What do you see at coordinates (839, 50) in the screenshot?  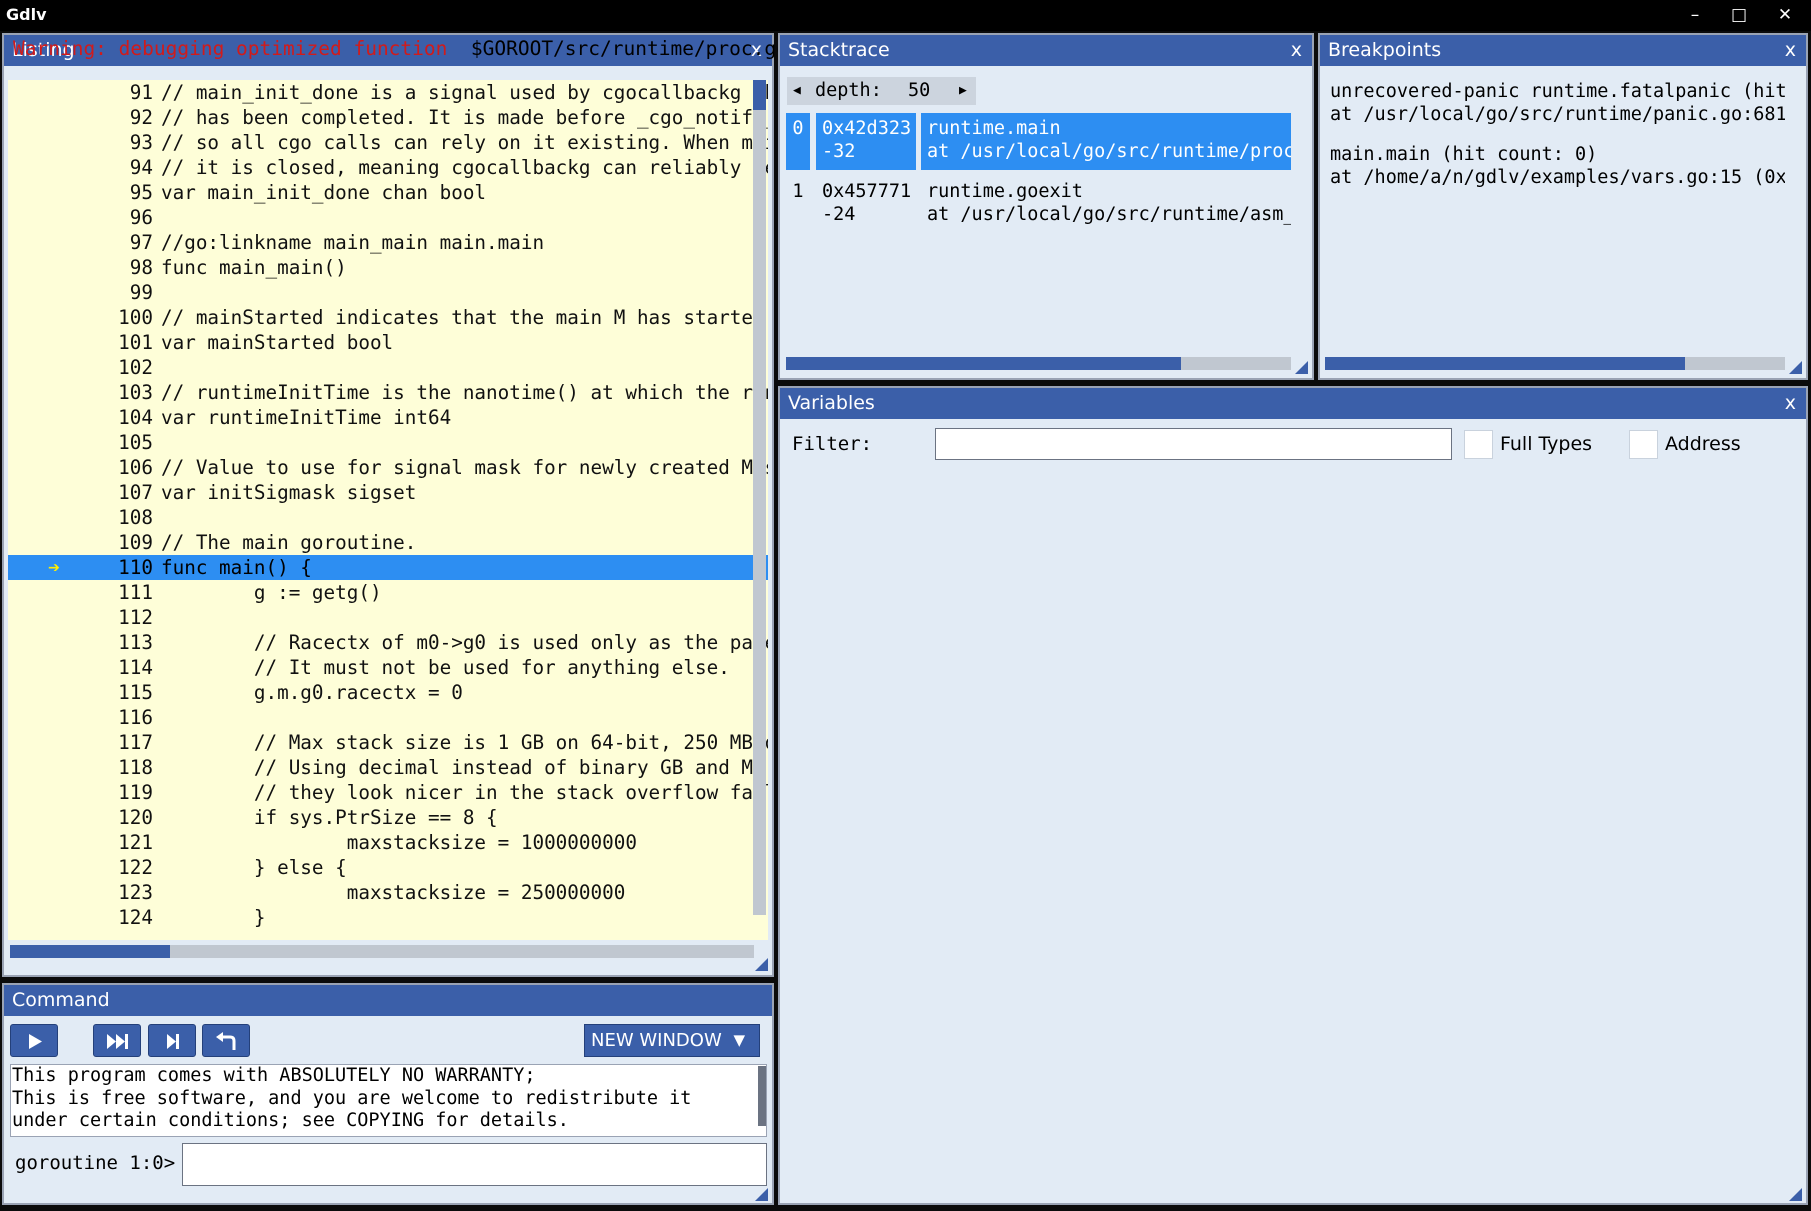 I see `stacktrace-title: Stacktrace` at bounding box center [839, 50].